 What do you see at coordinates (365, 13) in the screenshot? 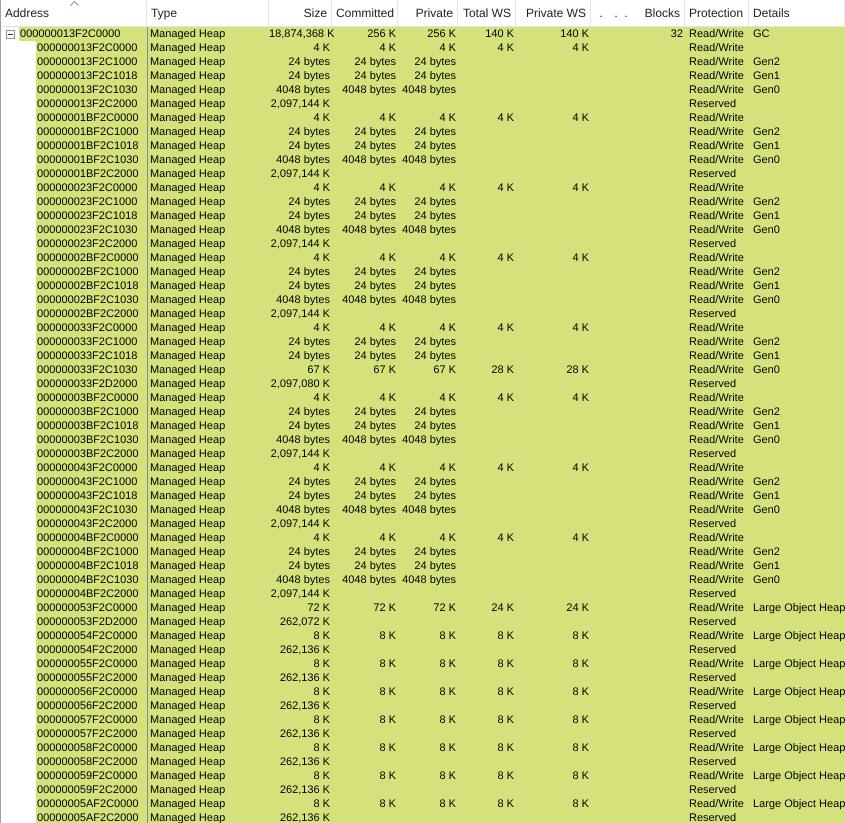
I see `column-header: Committed` at bounding box center [365, 13].